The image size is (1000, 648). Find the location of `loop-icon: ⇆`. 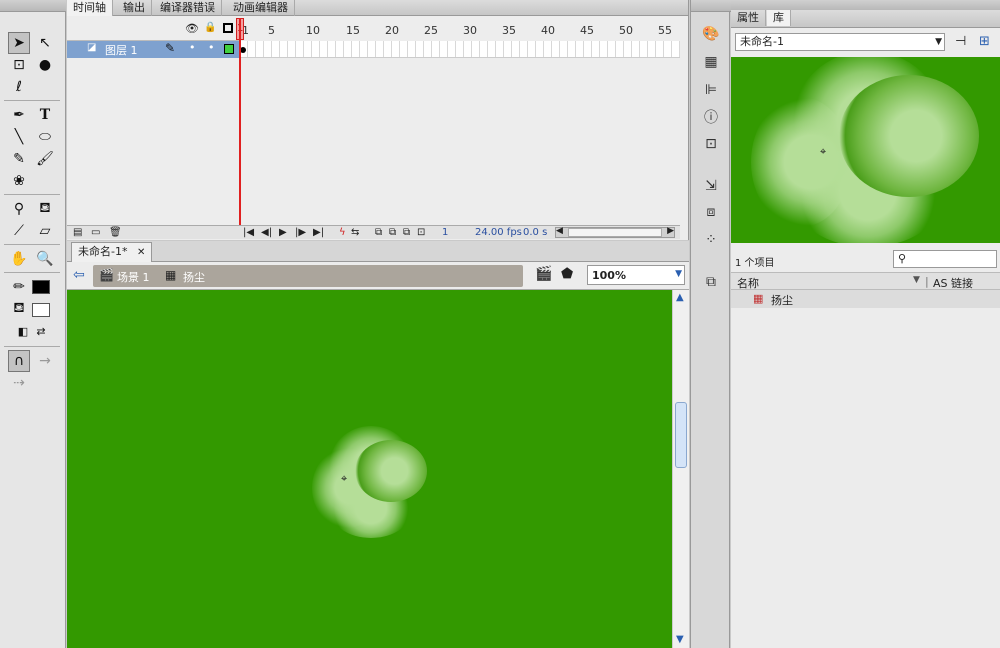

loop-icon: ⇆ is located at coordinates (355, 232).